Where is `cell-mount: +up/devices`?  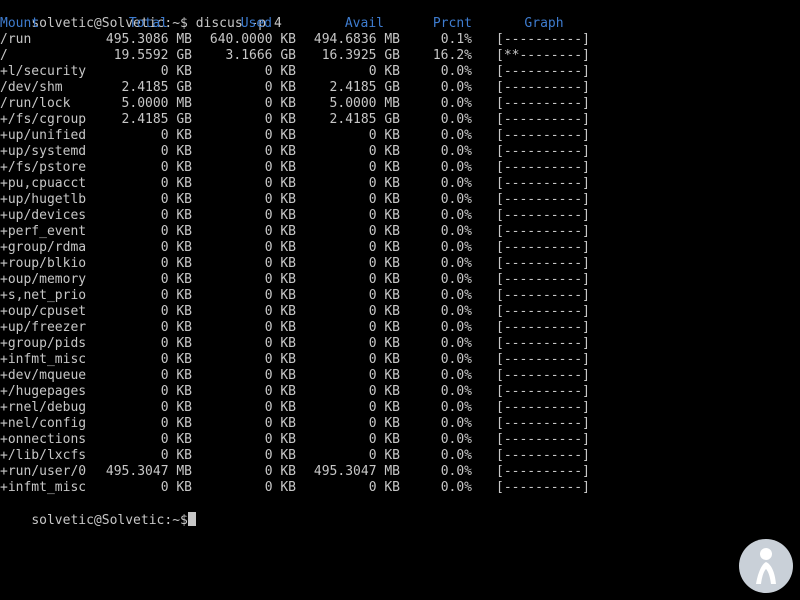 cell-mount: +up/devices is located at coordinates (43, 215).